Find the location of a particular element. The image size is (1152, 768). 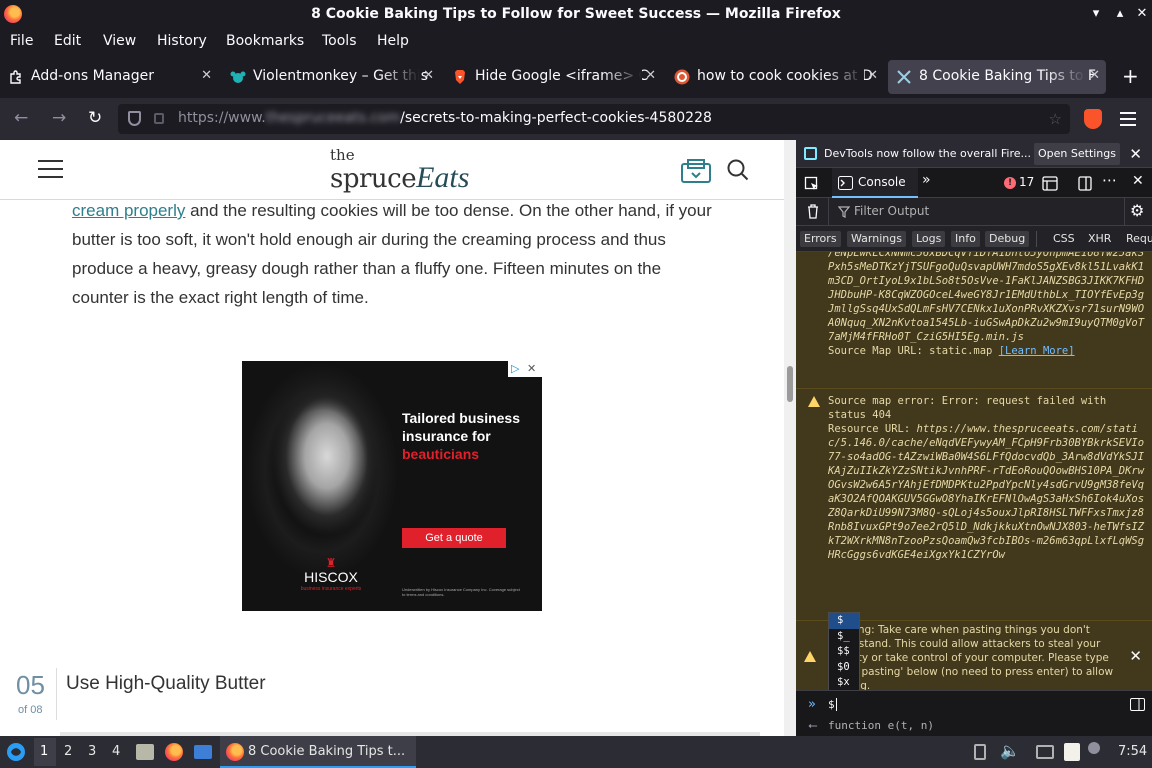

workspace-3: 3 is located at coordinates (92, 751).